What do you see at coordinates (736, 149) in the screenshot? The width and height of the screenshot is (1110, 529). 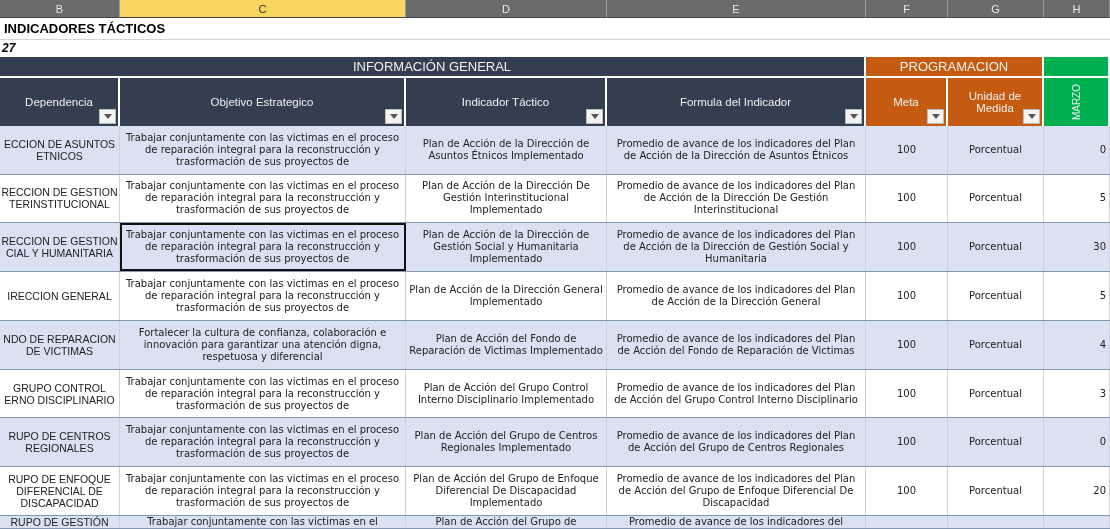 I see `formula-cell: Promedio de avance de los indicadores del Plan de Acción de la Dirección de Asuntos Étnicos` at bounding box center [736, 149].